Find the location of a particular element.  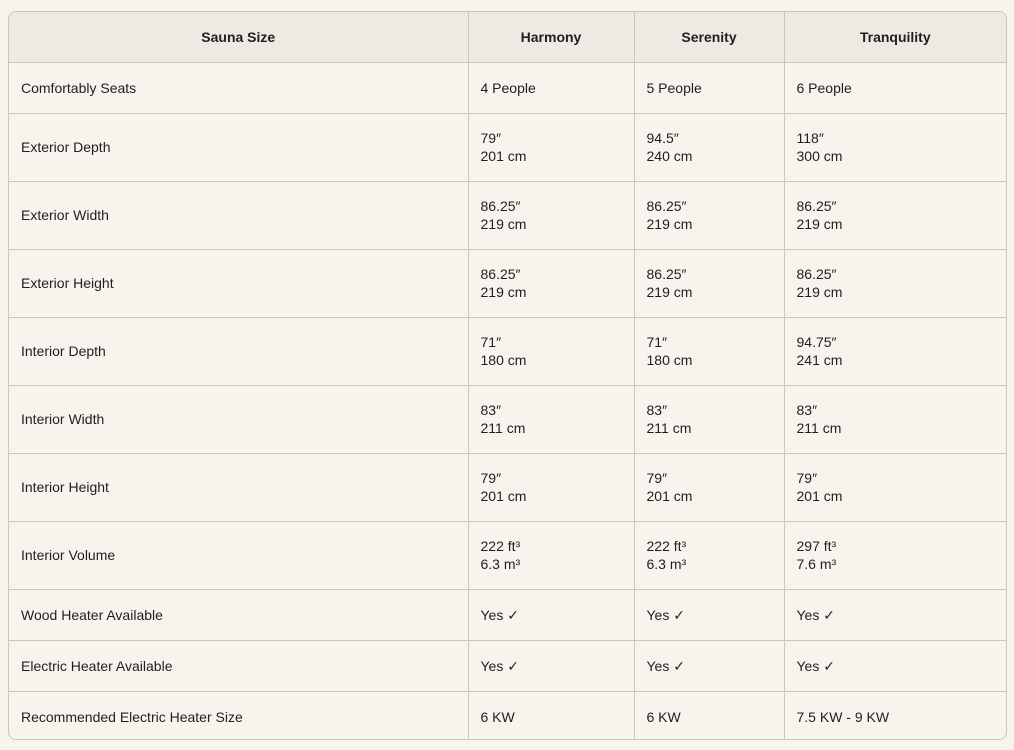

cell-serenity: 94.5″ 240 cm is located at coordinates (709, 147).